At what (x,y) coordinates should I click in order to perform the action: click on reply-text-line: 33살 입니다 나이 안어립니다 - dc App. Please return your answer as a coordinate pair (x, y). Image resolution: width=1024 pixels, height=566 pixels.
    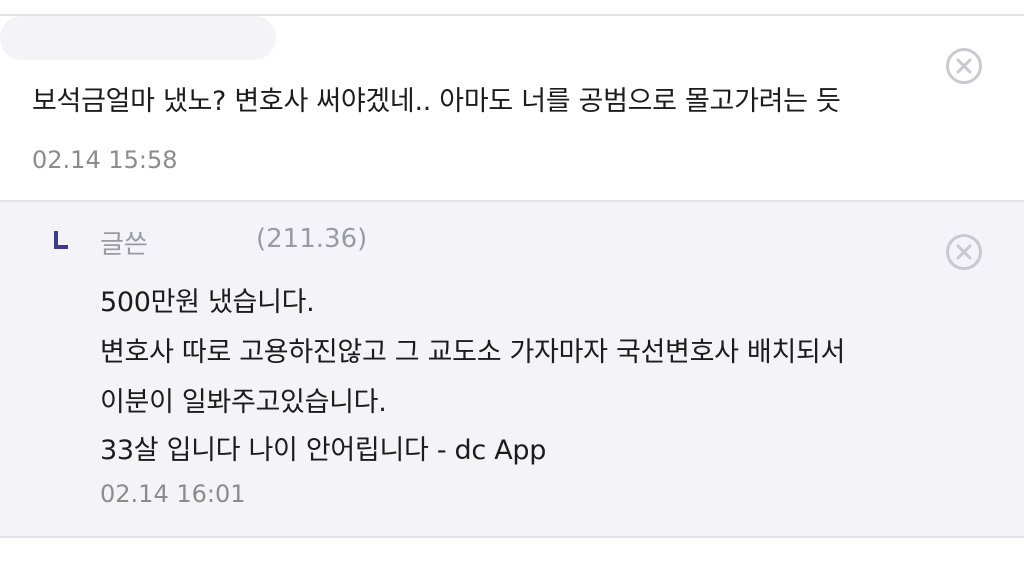
    Looking at the image, I should click on (323, 450).